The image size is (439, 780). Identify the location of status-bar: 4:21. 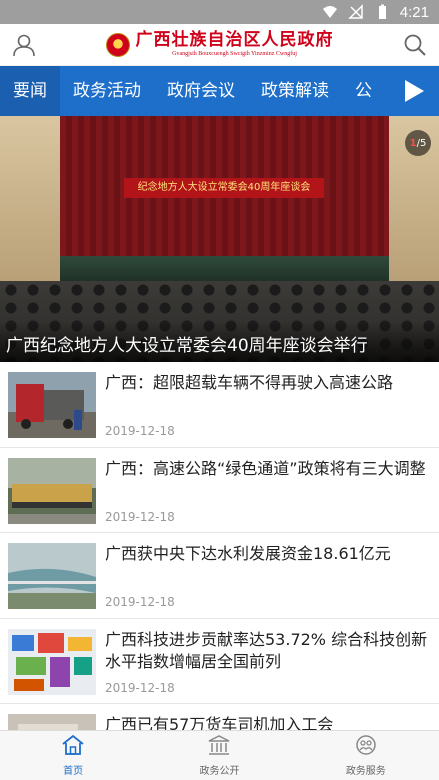
(219, 12).